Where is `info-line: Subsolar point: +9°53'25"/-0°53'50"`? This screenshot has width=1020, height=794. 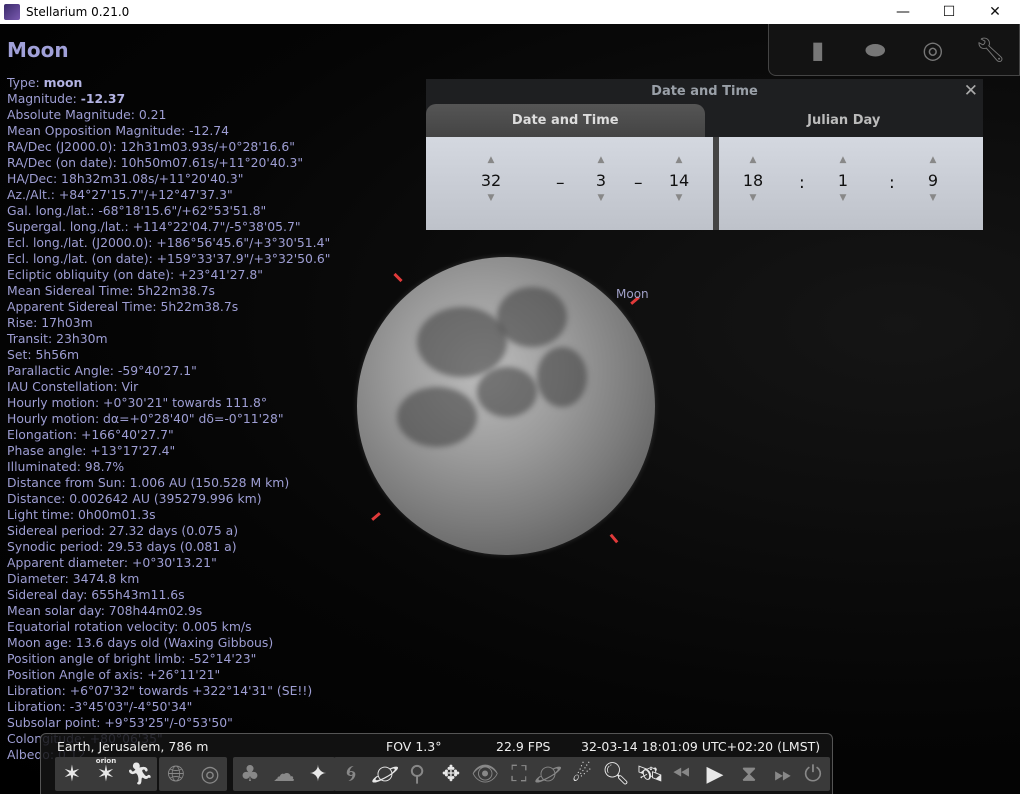 info-line: Subsolar point: +9°53'25"/-0°53'50" is located at coordinates (120, 722).